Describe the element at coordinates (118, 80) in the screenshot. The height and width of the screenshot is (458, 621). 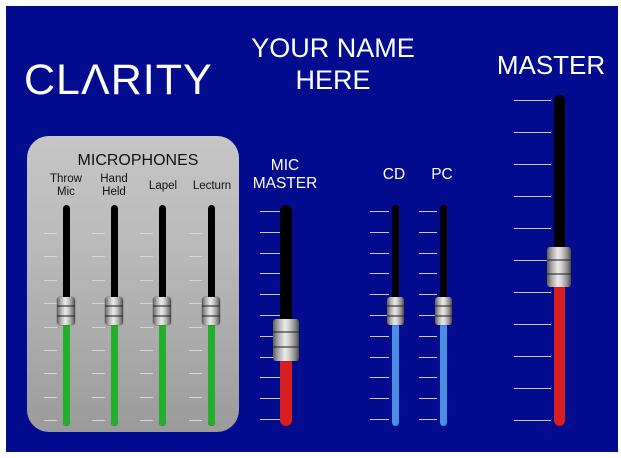
I see `clarity-logo: CLΛRITY` at that location.